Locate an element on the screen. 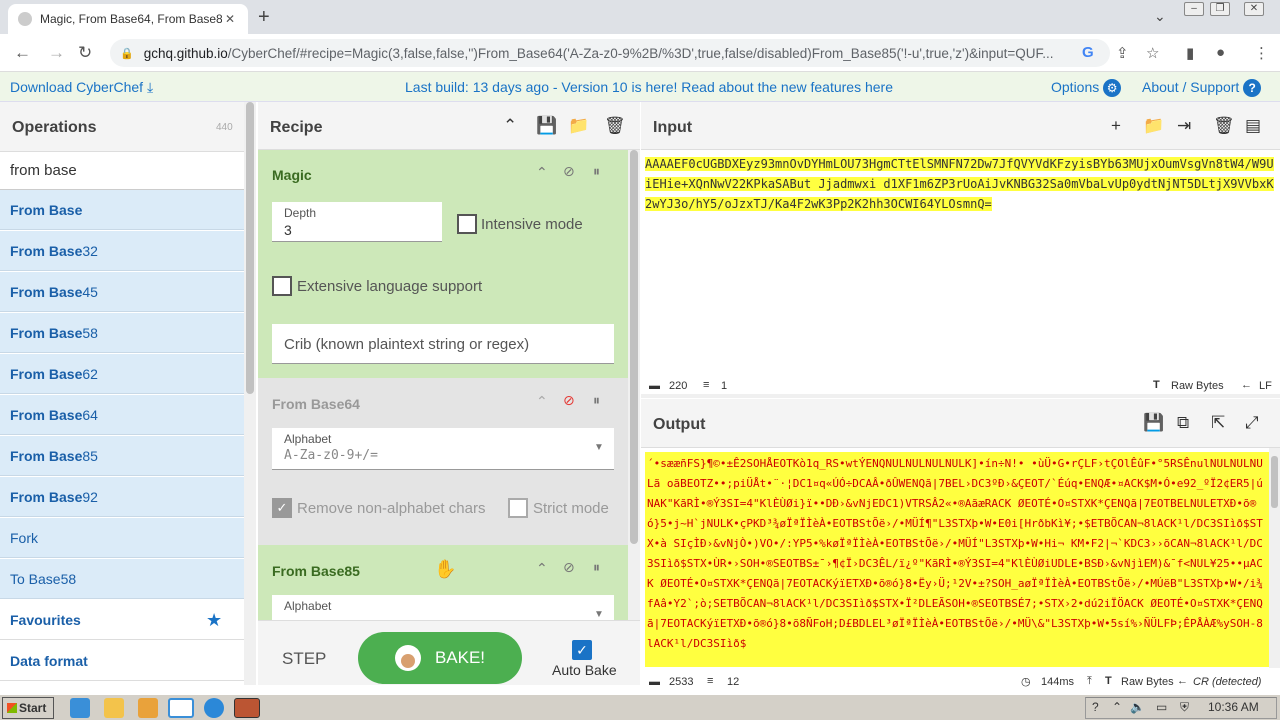 Image resolution: width=1280 pixels, height=720 pixels. new-tab-icon: + is located at coordinates (264, 17).